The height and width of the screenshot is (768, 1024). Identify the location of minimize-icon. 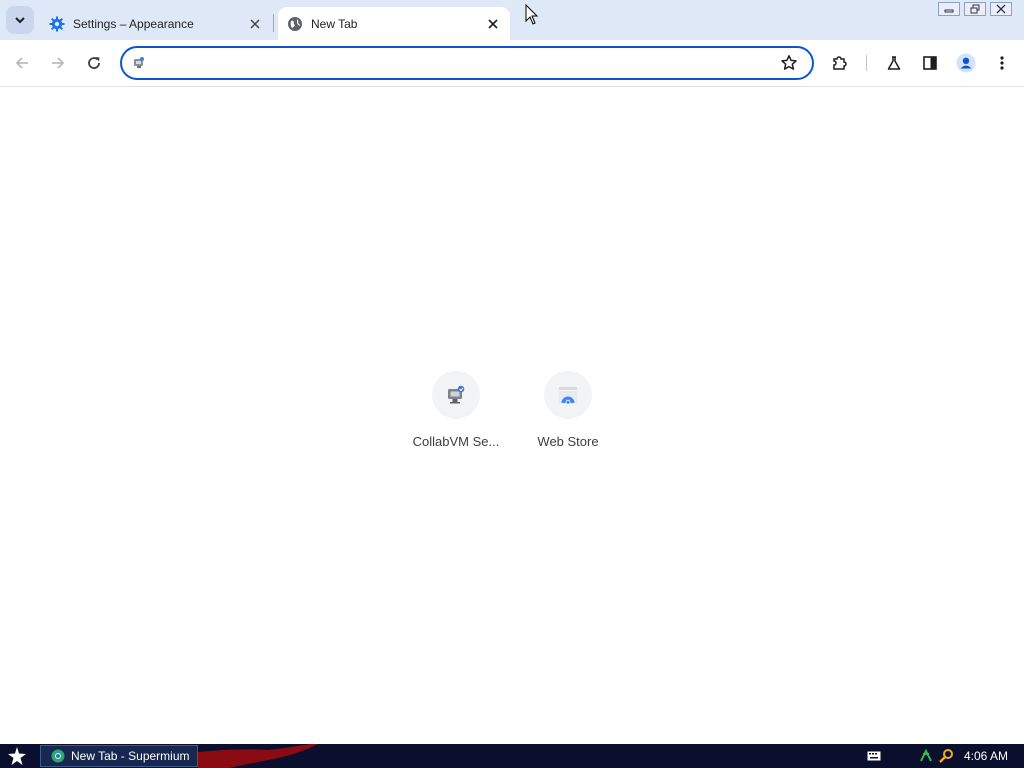
(949, 11).